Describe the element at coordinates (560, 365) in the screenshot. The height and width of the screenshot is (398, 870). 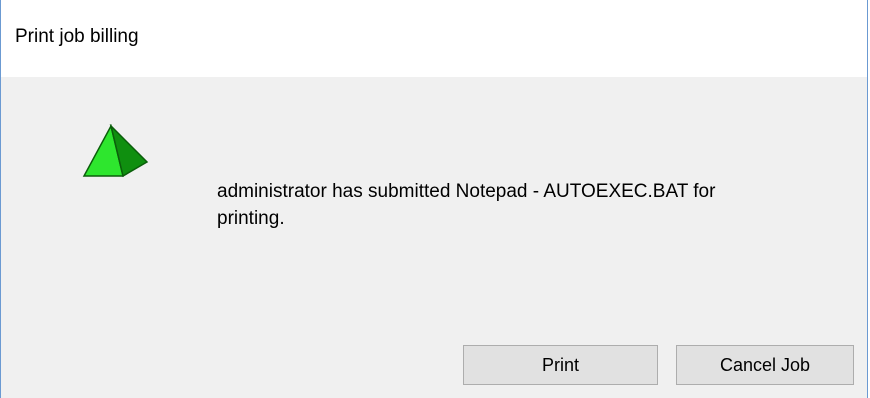
I see `print-button: Print` at that location.